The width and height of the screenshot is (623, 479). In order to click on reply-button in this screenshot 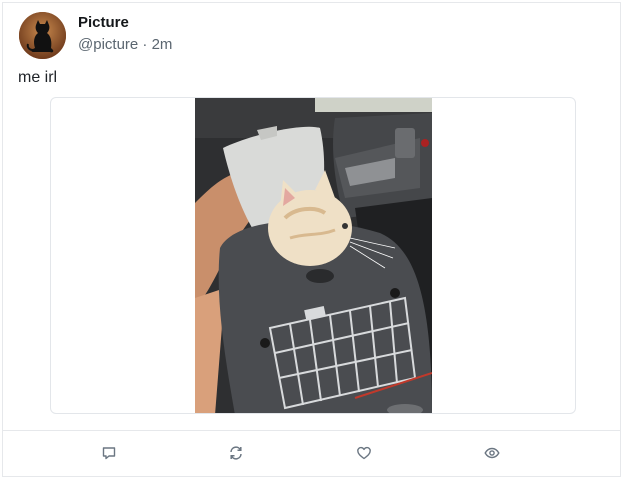, I will do `click(109, 453)`.